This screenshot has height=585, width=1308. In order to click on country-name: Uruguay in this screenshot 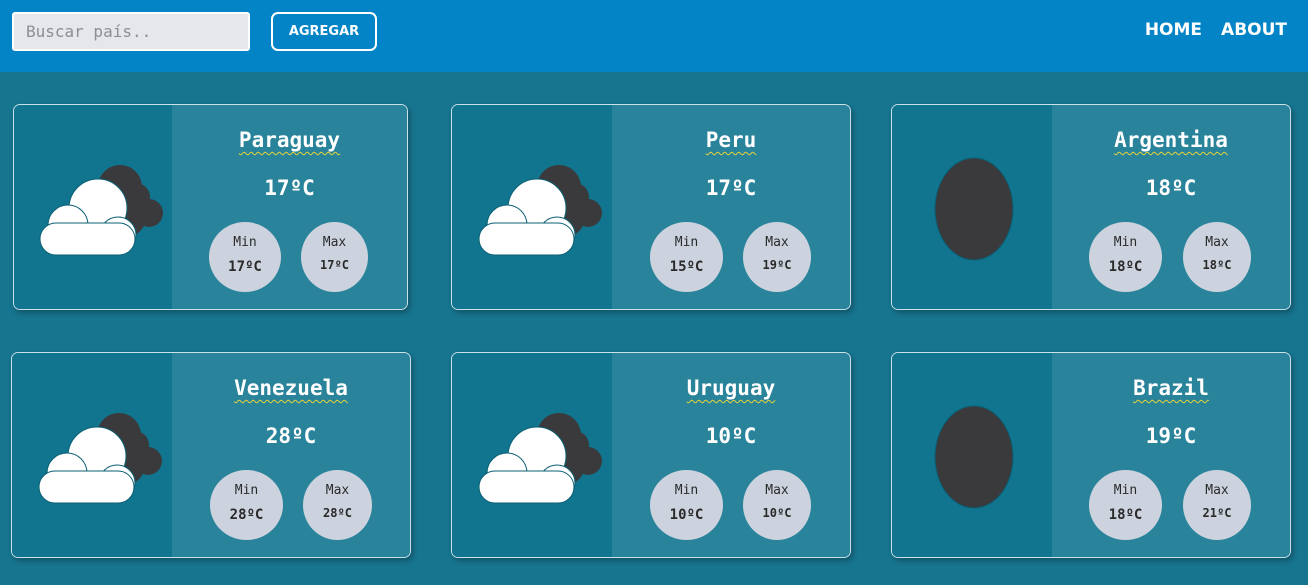, I will do `click(731, 388)`.